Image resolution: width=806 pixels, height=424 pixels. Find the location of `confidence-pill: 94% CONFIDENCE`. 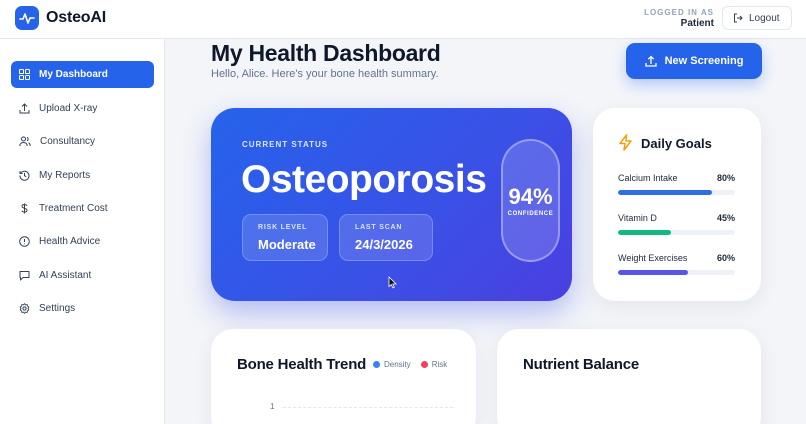

confidence-pill: 94% CONFIDENCE is located at coordinates (530, 200).